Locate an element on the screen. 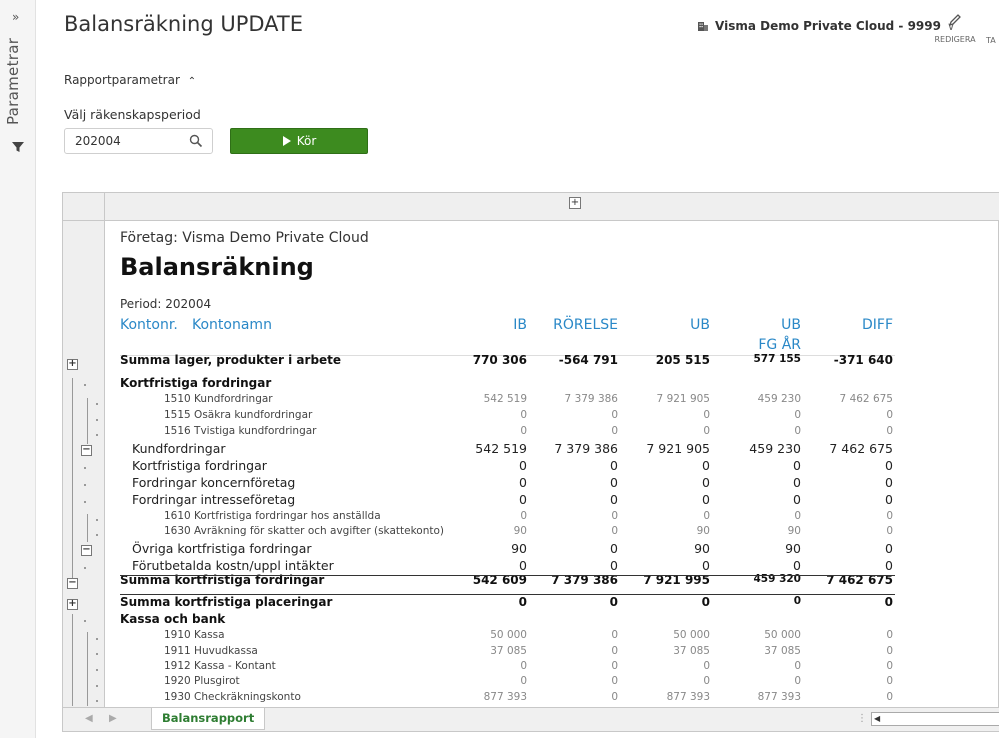 The image size is (999, 738). outline-line is located at coordinates (87, 421).